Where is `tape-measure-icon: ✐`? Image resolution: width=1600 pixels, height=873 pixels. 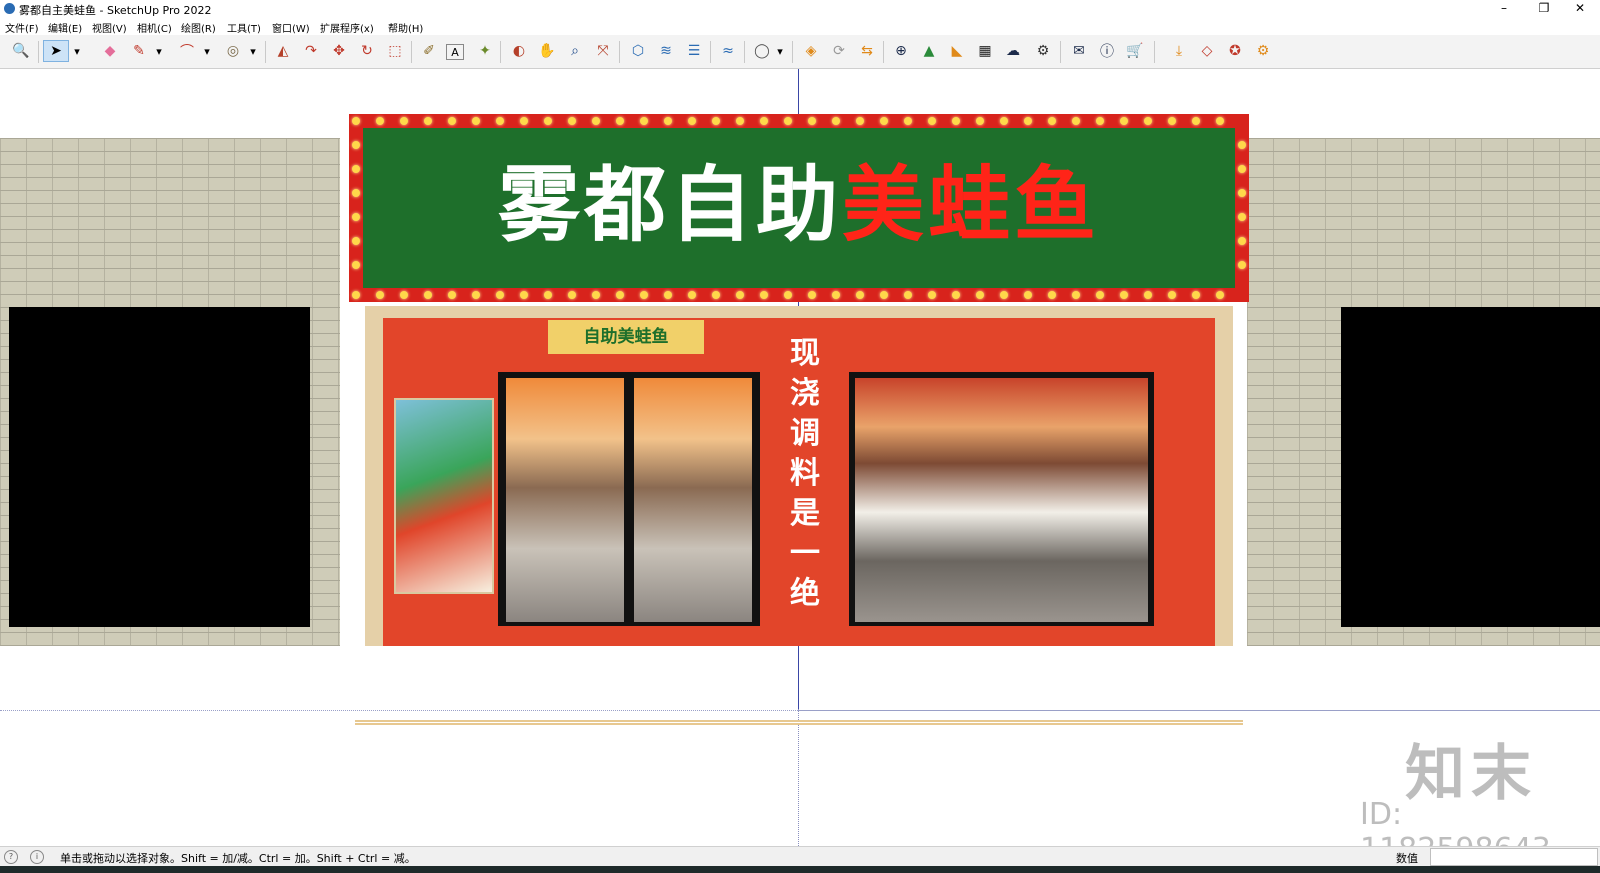 tape-measure-icon: ✐ is located at coordinates (429, 51).